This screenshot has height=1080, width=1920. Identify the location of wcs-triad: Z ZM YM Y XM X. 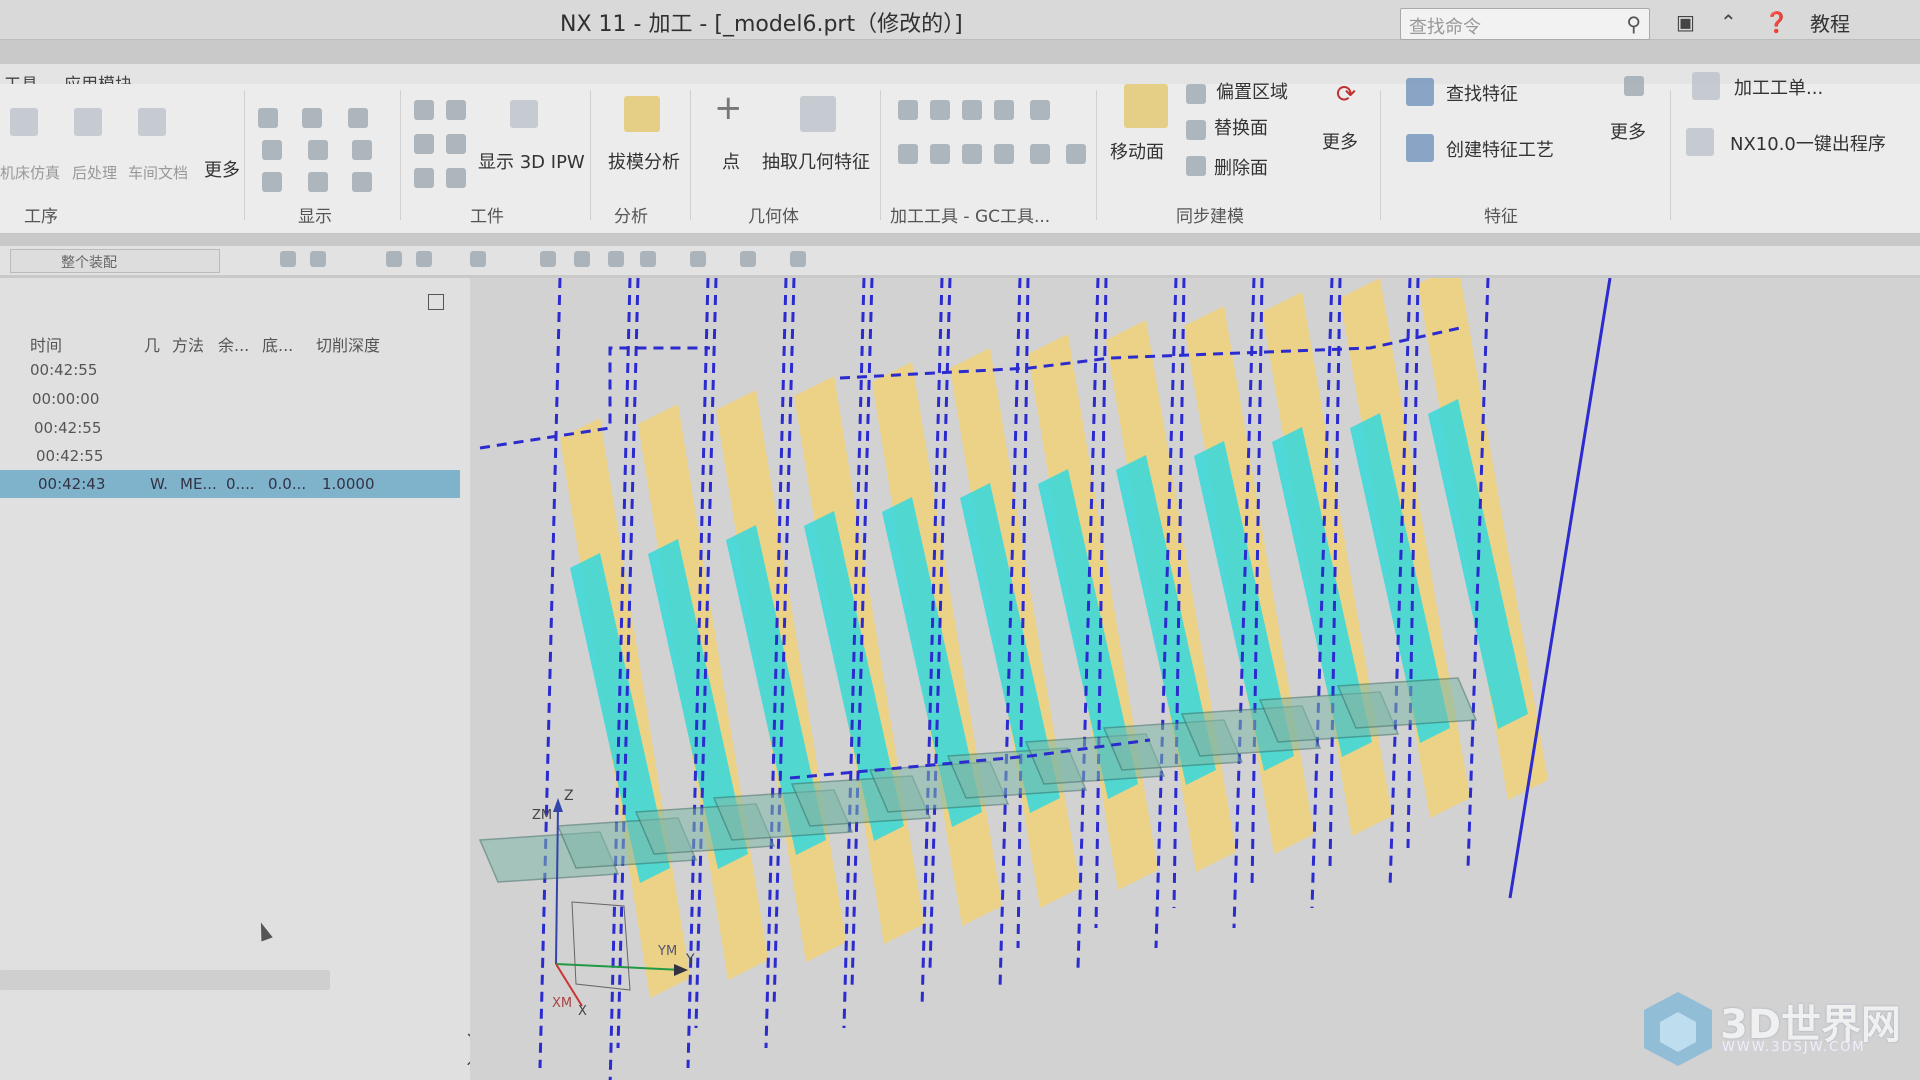
(613, 903).